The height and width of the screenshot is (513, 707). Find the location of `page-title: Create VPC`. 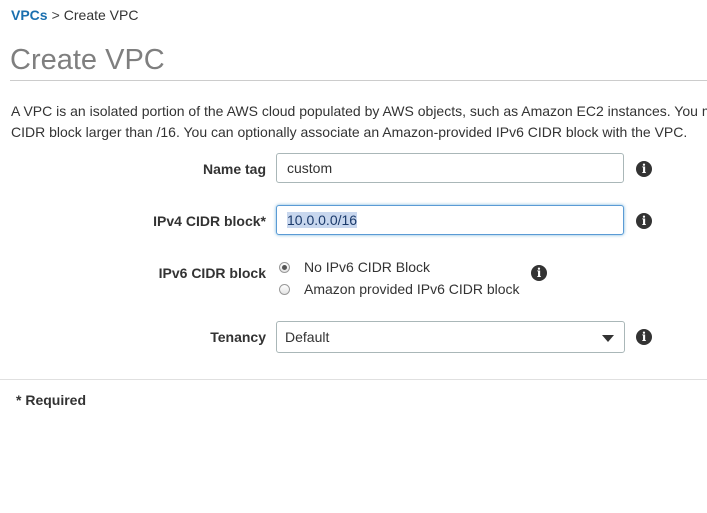

page-title: Create VPC is located at coordinates (87, 60).